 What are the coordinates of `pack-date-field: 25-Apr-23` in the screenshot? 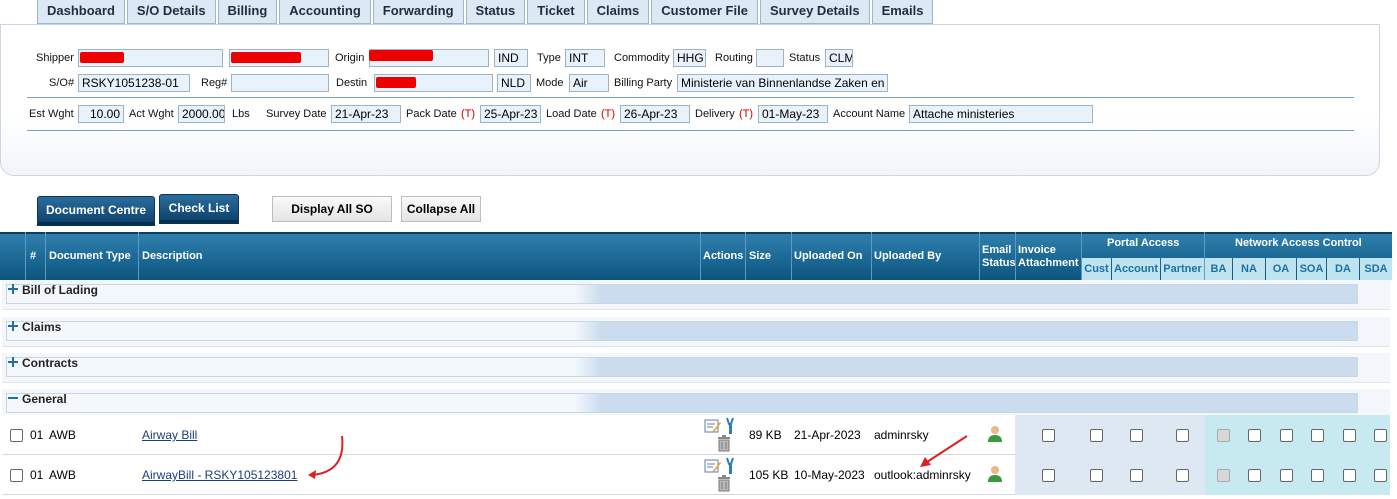 It's located at (510, 114).